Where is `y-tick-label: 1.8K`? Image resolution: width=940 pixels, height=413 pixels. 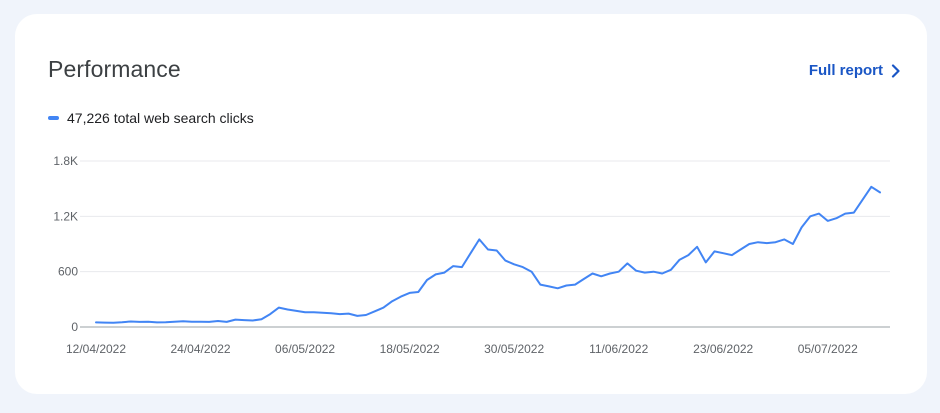 y-tick-label: 1.8K is located at coordinates (65, 161).